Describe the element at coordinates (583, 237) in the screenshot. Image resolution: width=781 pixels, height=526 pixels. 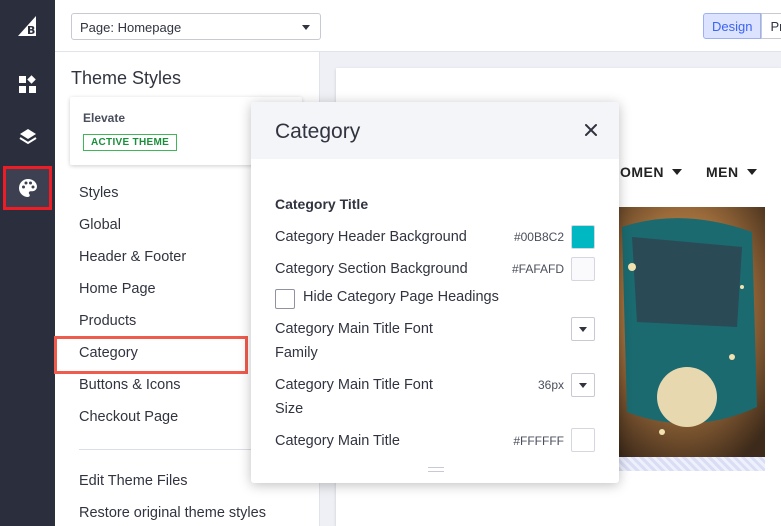
I see `header-bg-swatch` at that location.